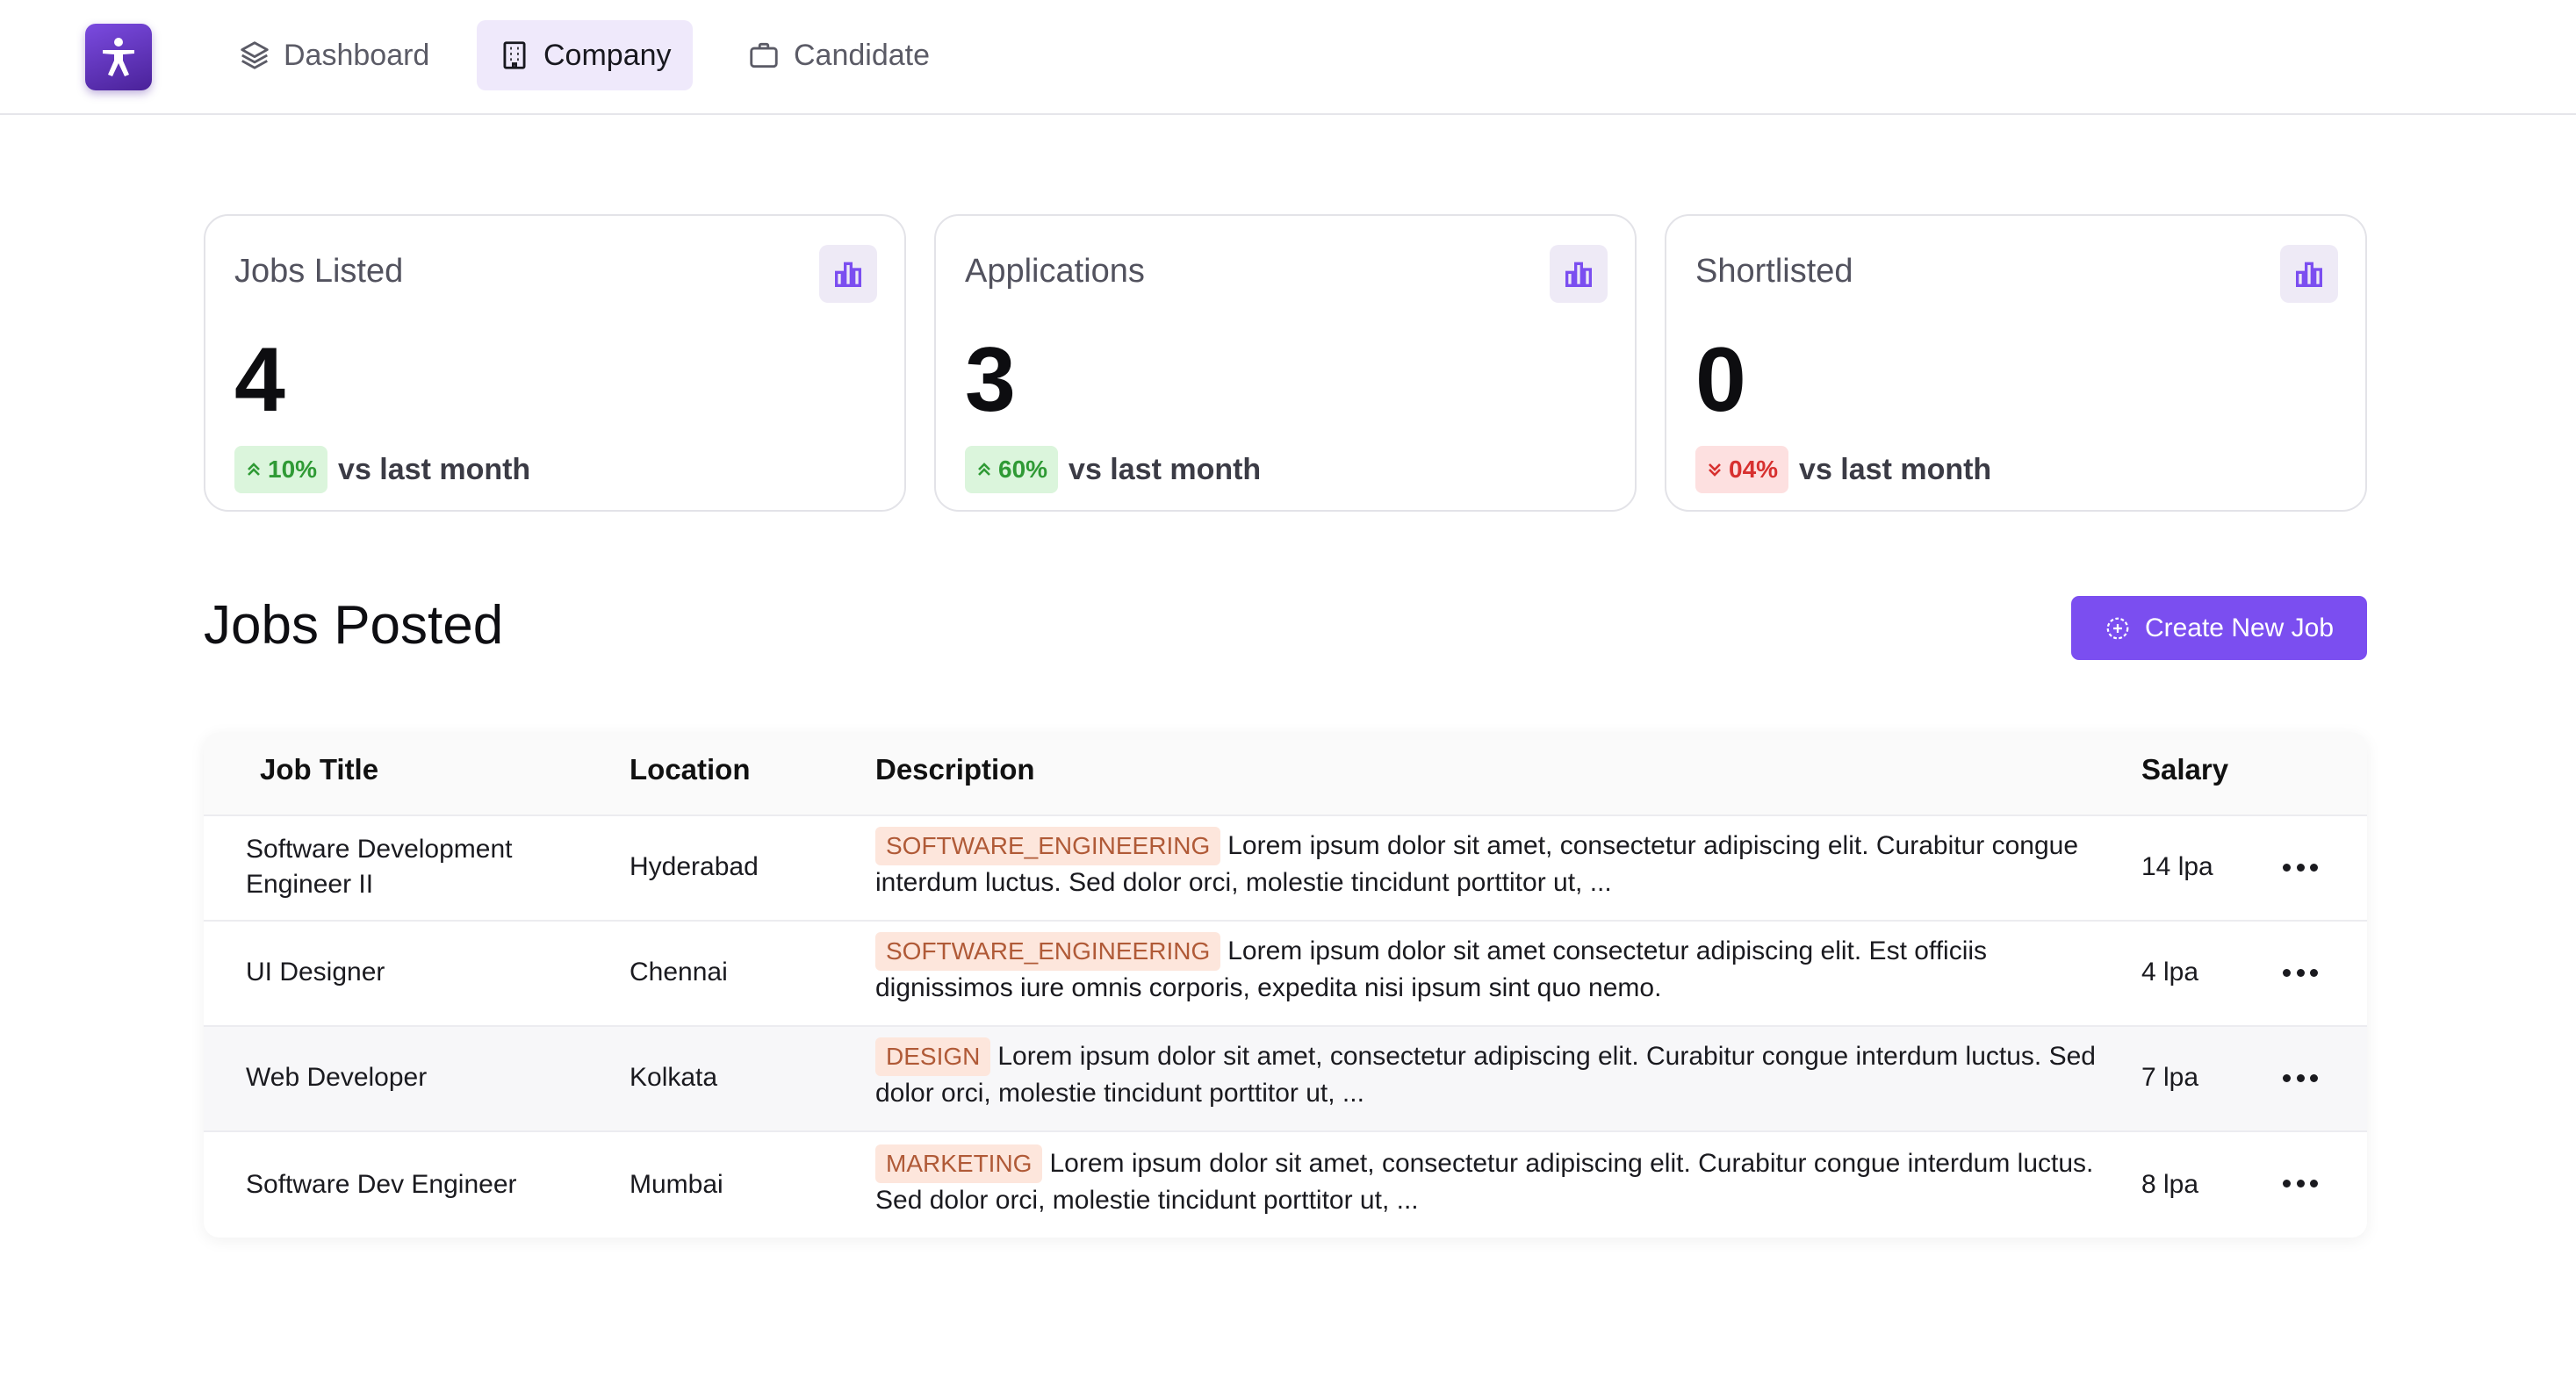  What do you see at coordinates (674, 1077) in the screenshot?
I see `location-cell: Kolkata` at bounding box center [674, 1077].